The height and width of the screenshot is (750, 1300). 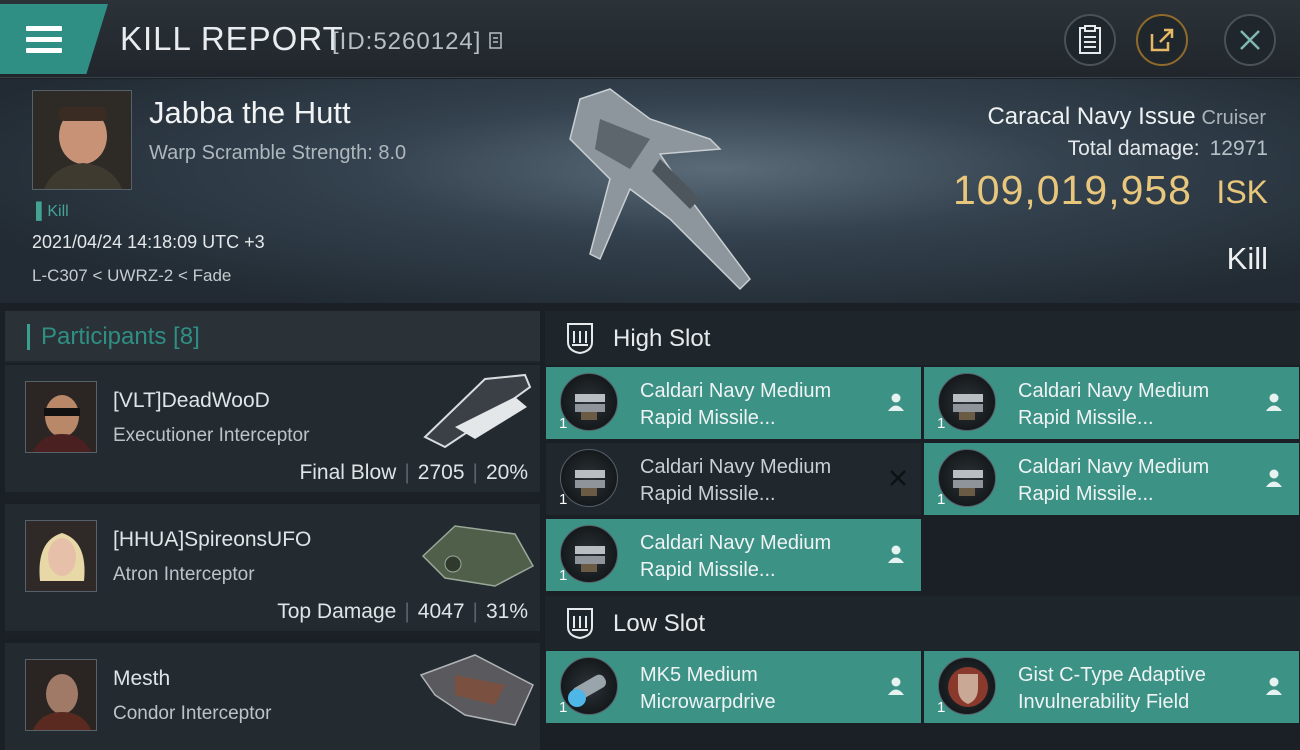 I want to click on isk-value: 109,019,958, so click(x=1072, y=190).